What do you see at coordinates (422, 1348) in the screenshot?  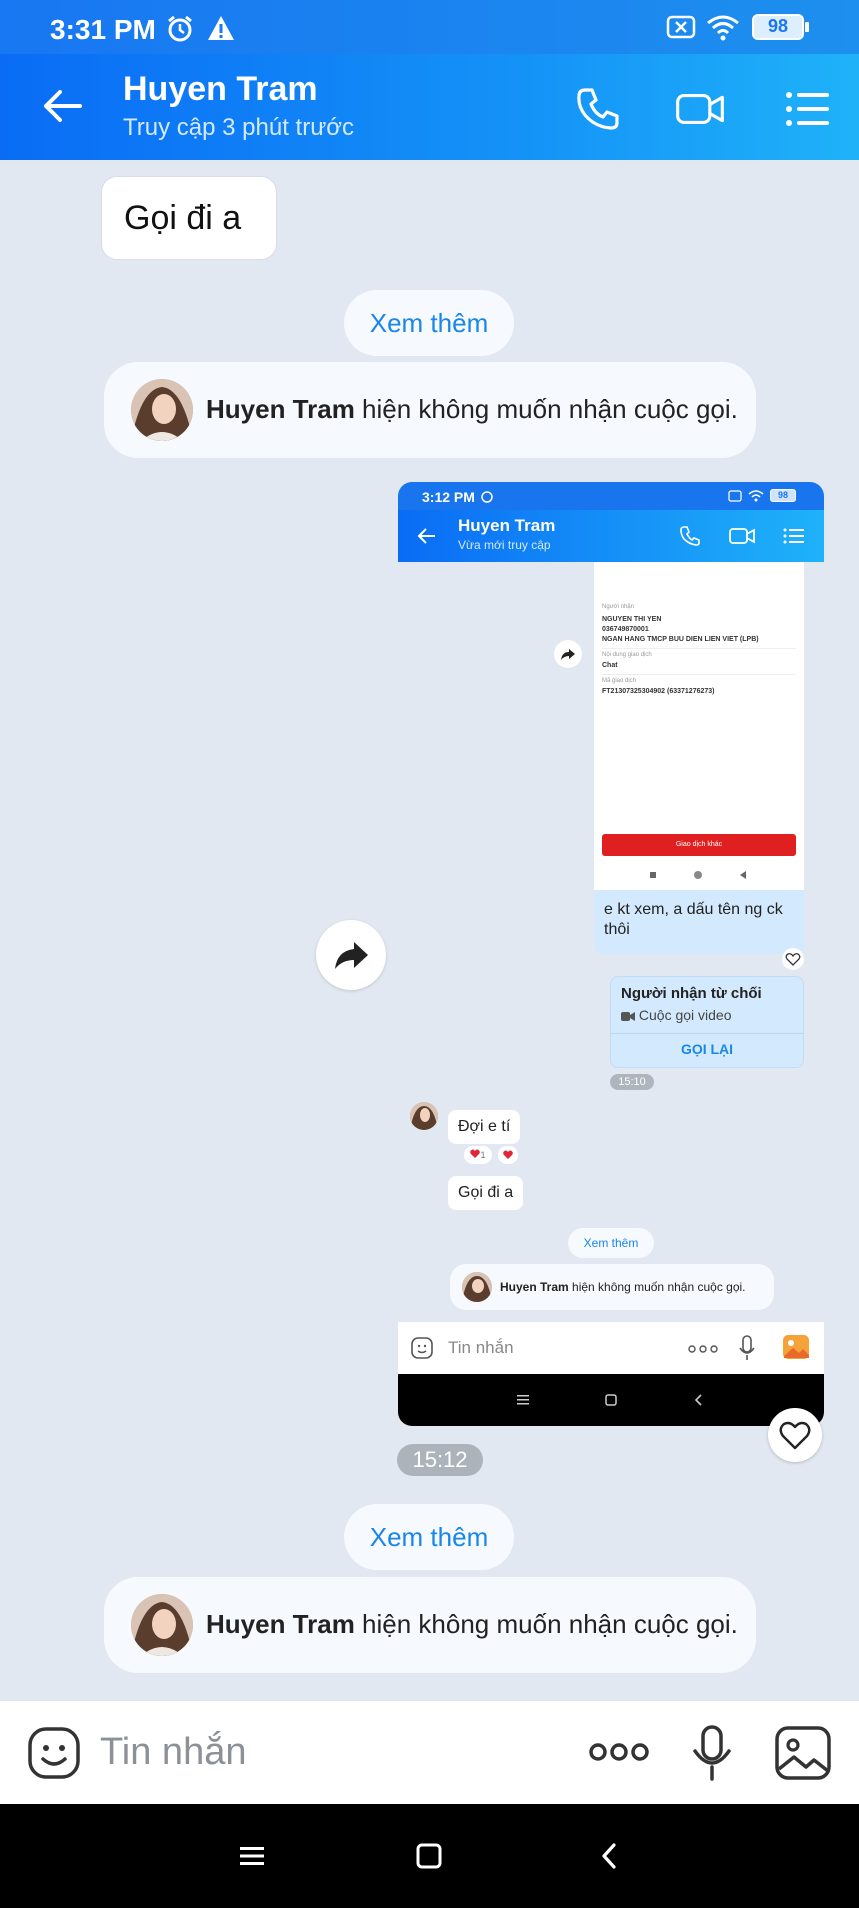 I see `shot-emoji-icon` at bounding box center [422, 1348].